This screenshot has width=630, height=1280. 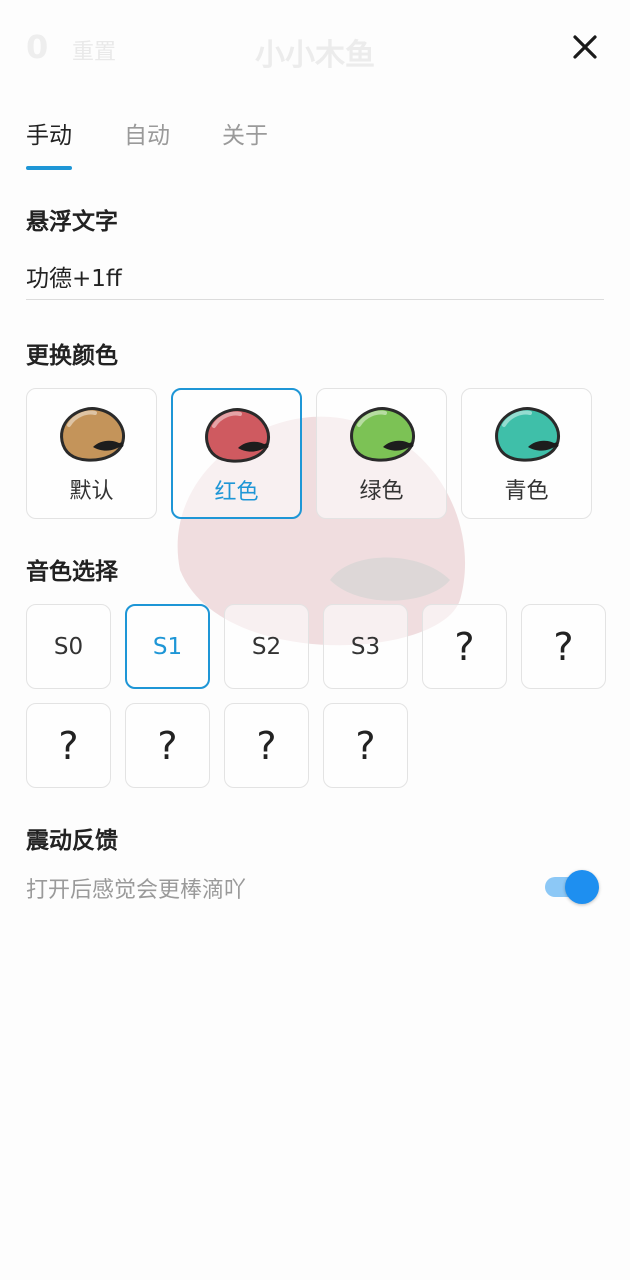 I want to click on sound-option-button: S2, so click(x=266, y=646).